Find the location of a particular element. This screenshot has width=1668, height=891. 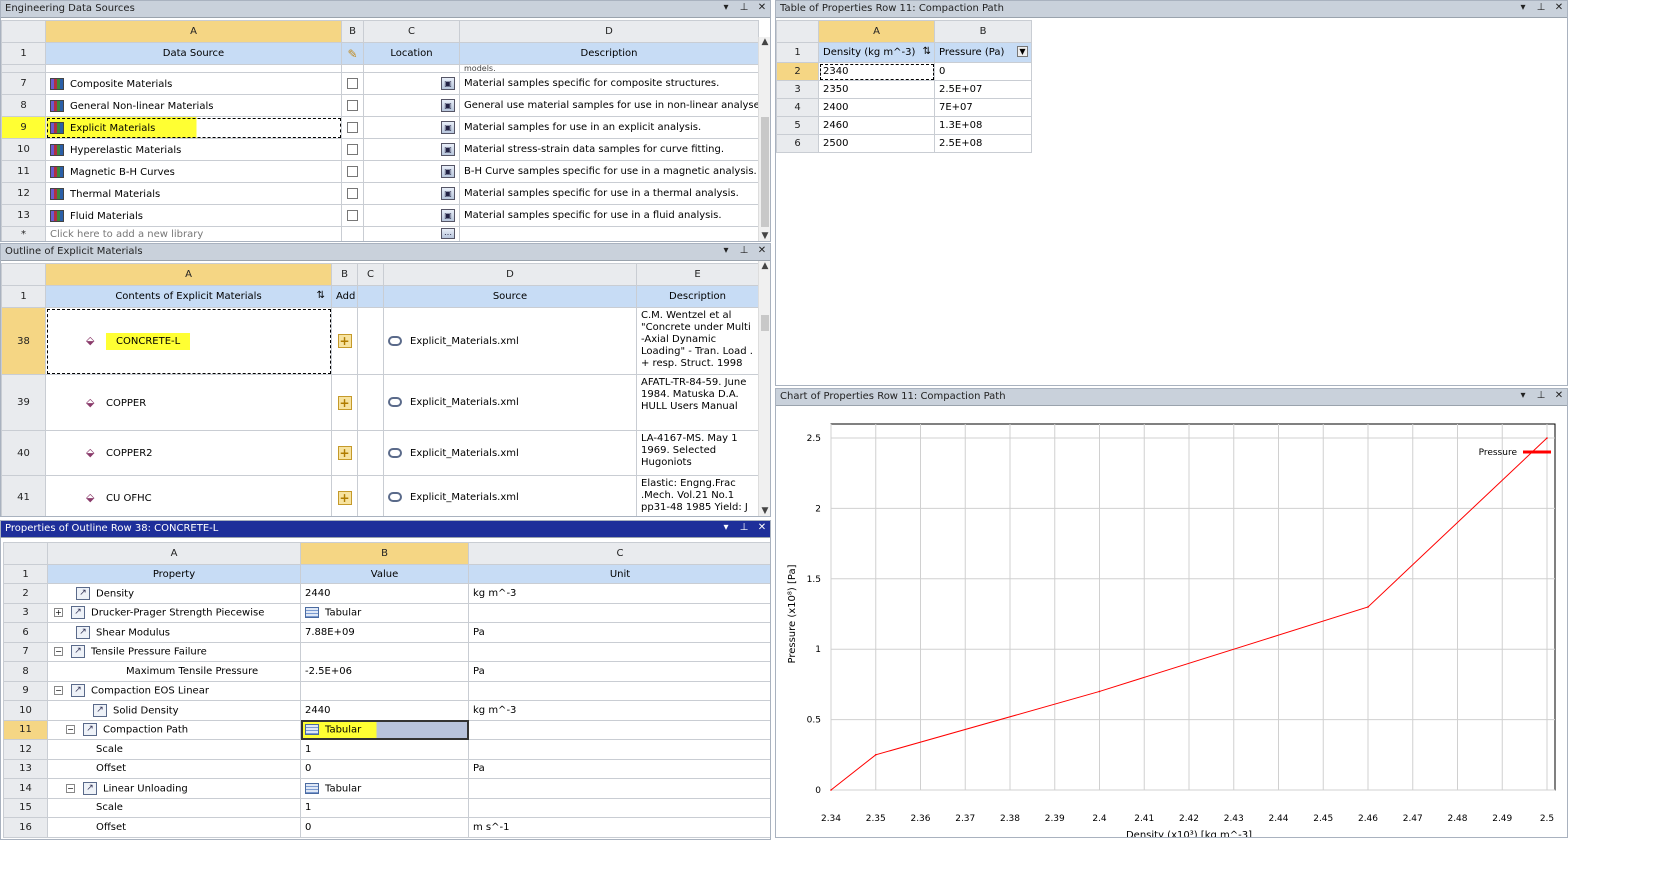

property-row: 13 Offset 0 Pa is located at coordinates (386, 768).